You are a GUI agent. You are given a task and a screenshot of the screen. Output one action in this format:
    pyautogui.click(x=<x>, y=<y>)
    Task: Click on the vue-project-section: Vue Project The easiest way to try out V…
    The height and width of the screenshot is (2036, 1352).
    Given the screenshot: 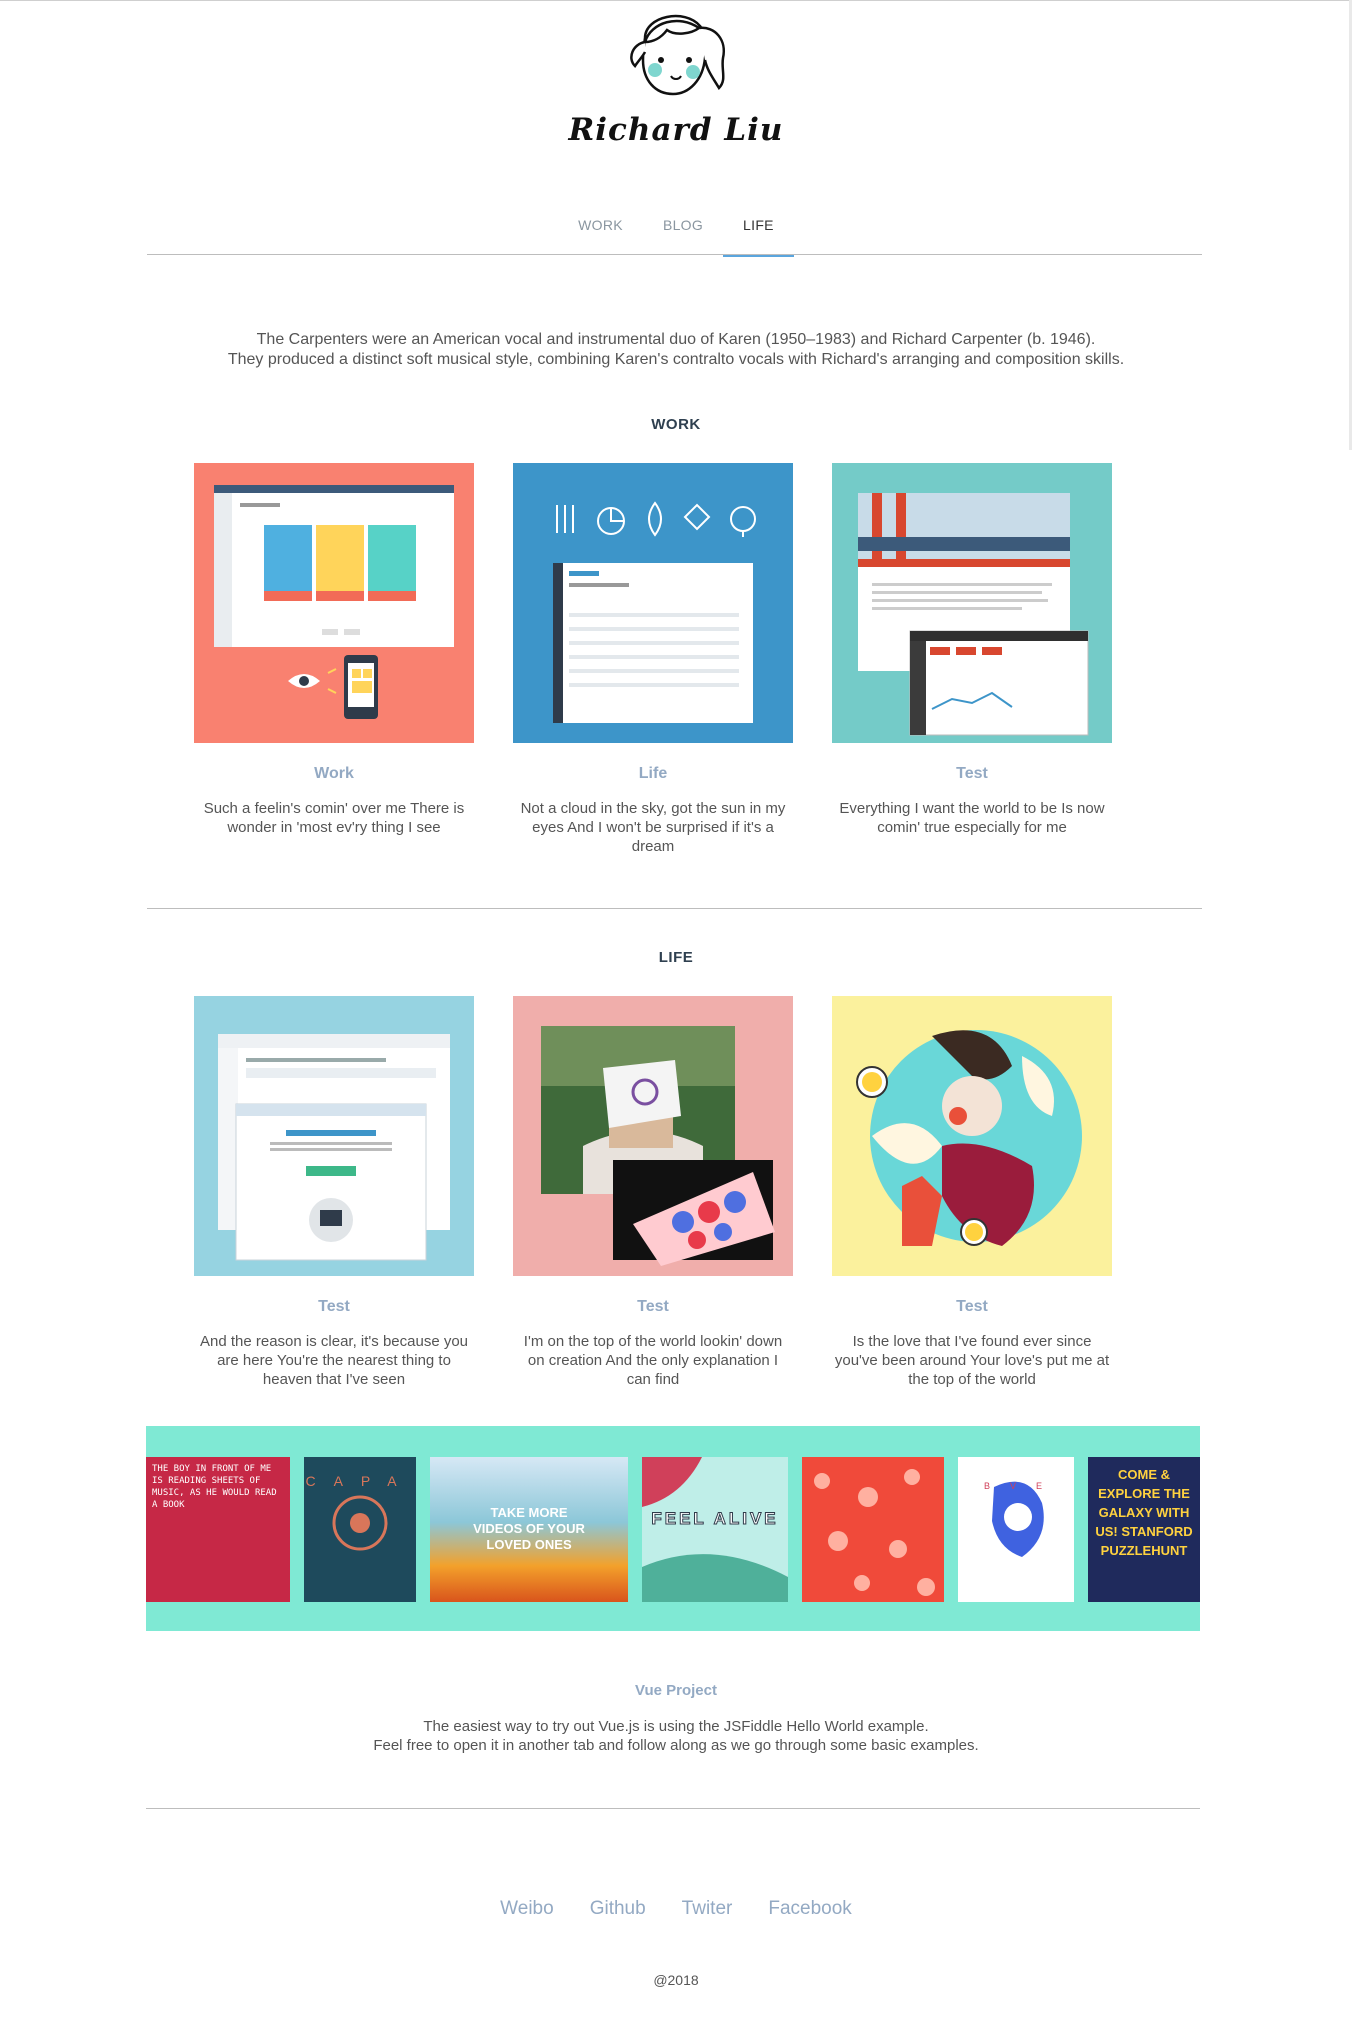 What is the action you would take?
    pyautogui.click(x=676, y=1718)
    